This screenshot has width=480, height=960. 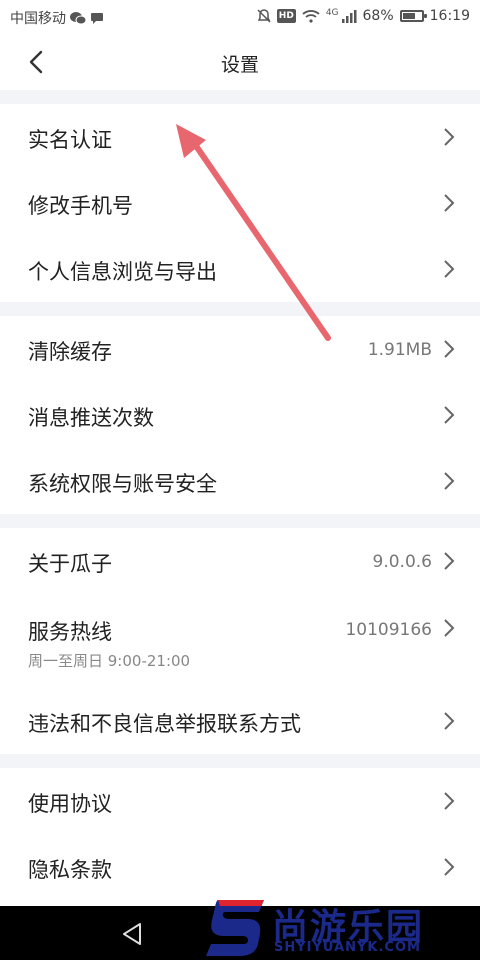 What do you see at coordinates (70, 352) in the screenshot?
I see `settings-item-label: 清除缓存` at bounding box center [70, 352].